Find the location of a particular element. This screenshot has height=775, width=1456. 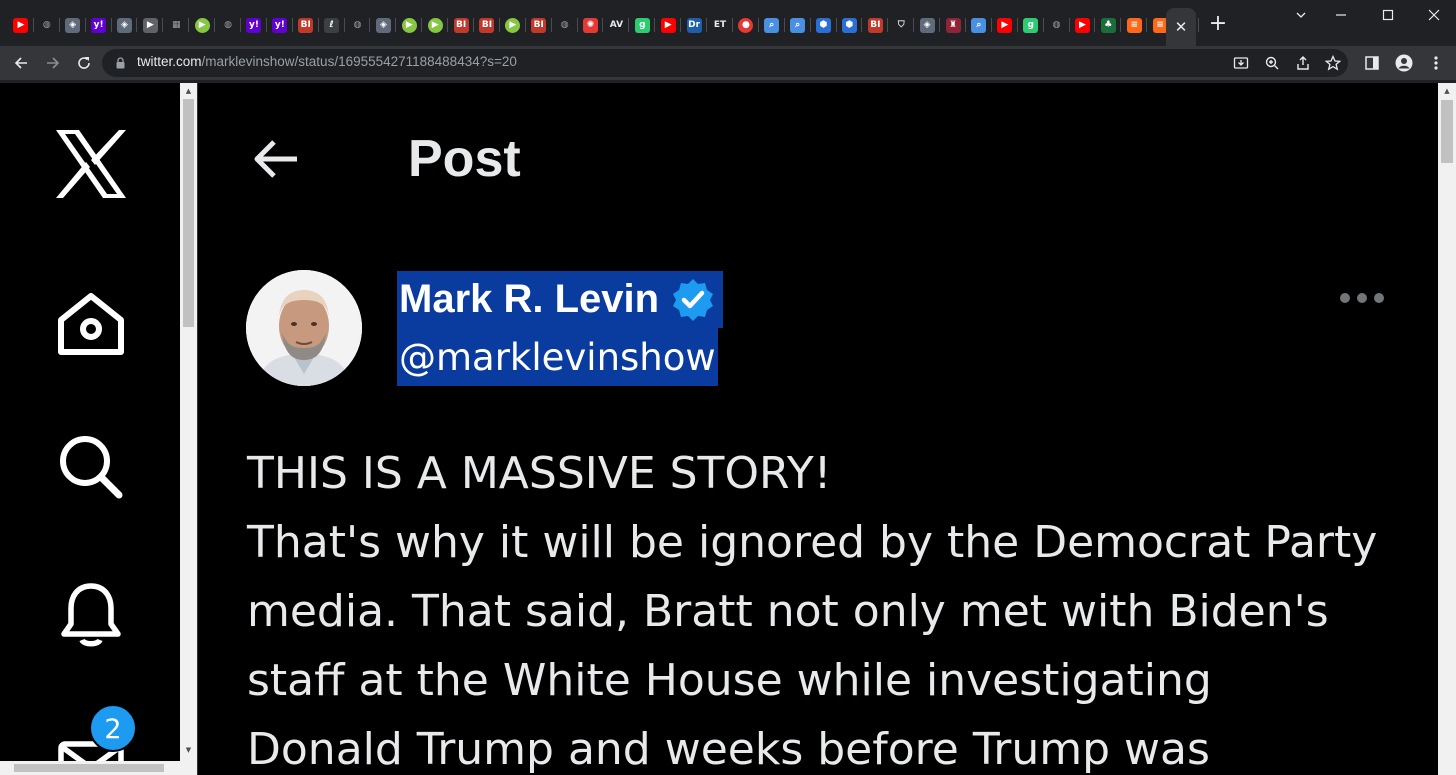

notifications-bell-icon is located at coordinates (91, 614).